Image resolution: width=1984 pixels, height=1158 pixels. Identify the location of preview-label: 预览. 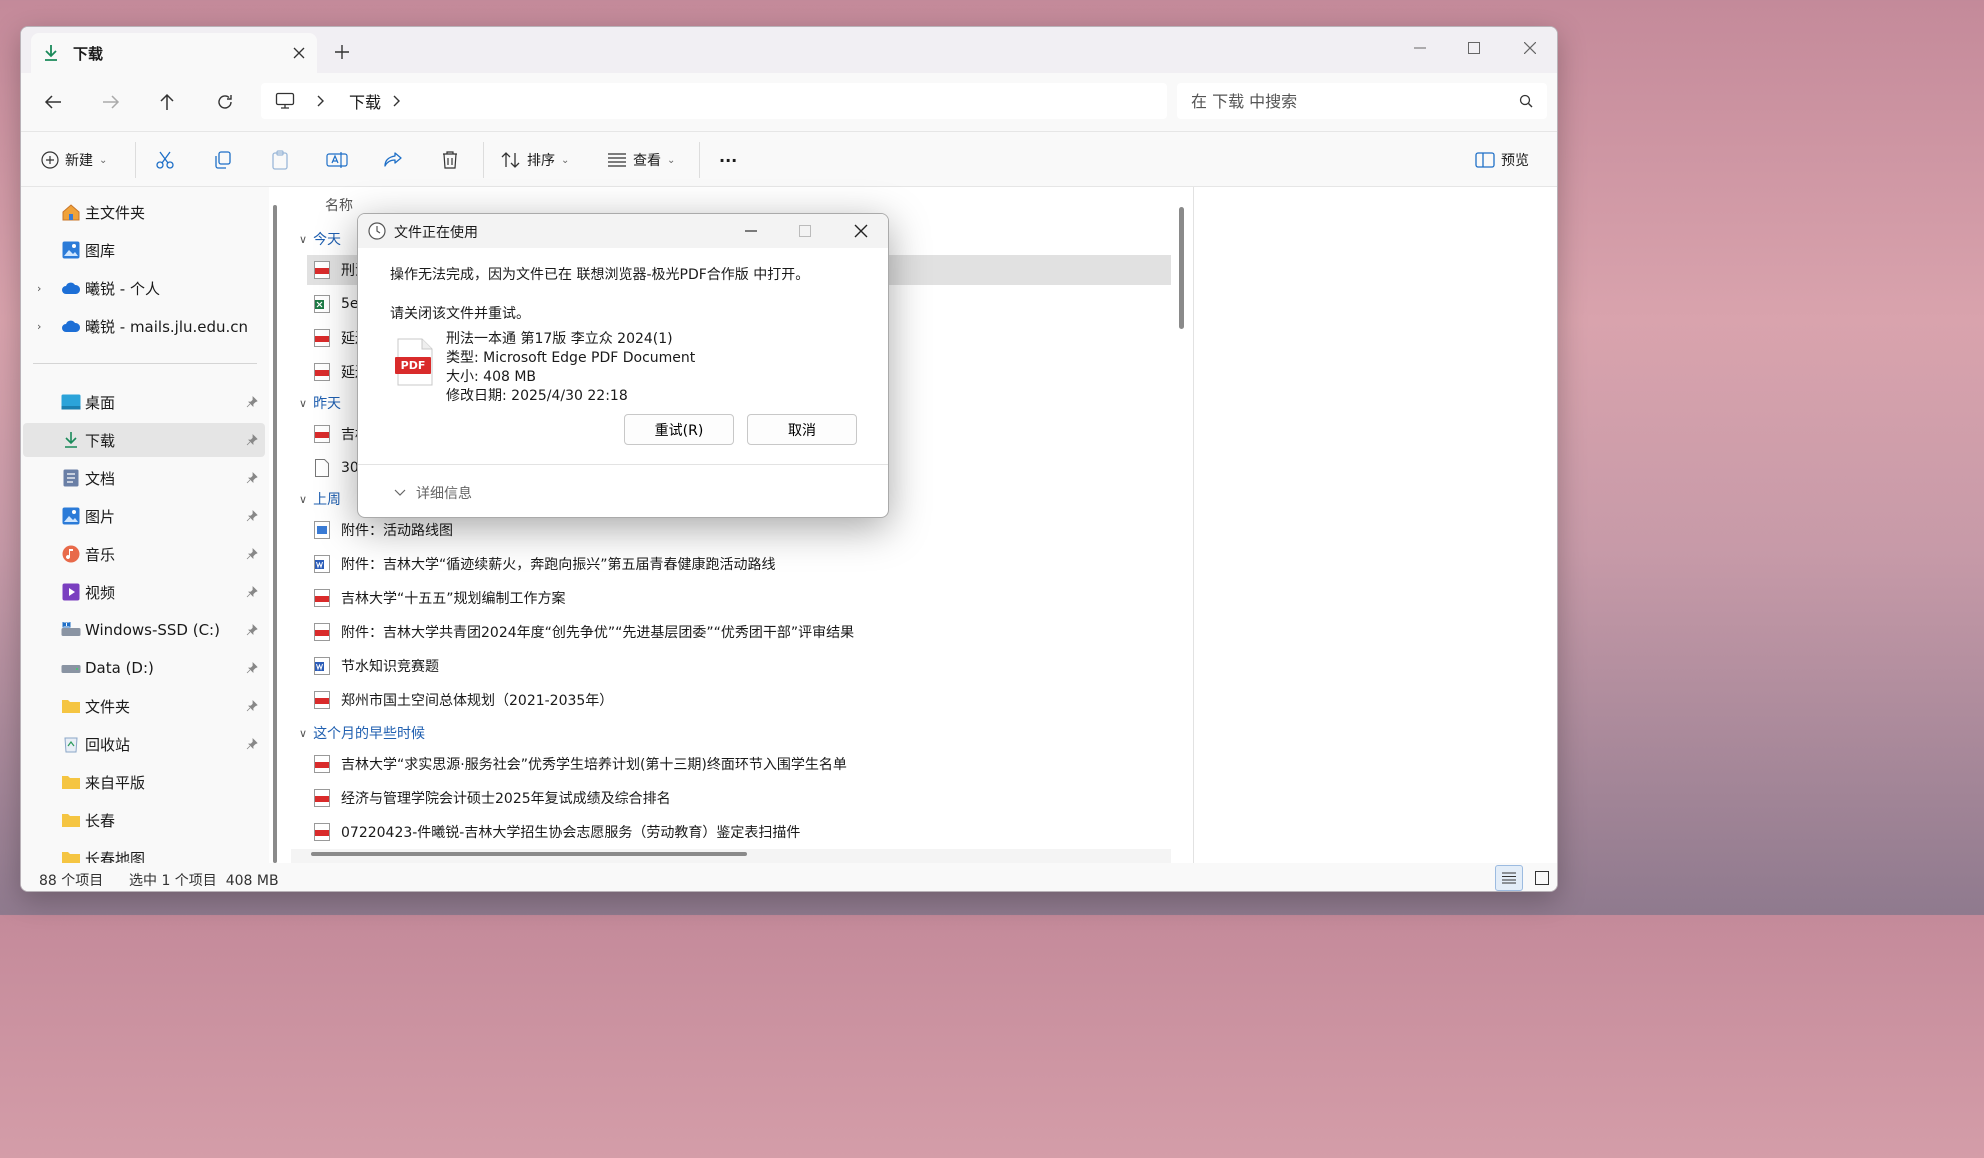
(1515, 161).